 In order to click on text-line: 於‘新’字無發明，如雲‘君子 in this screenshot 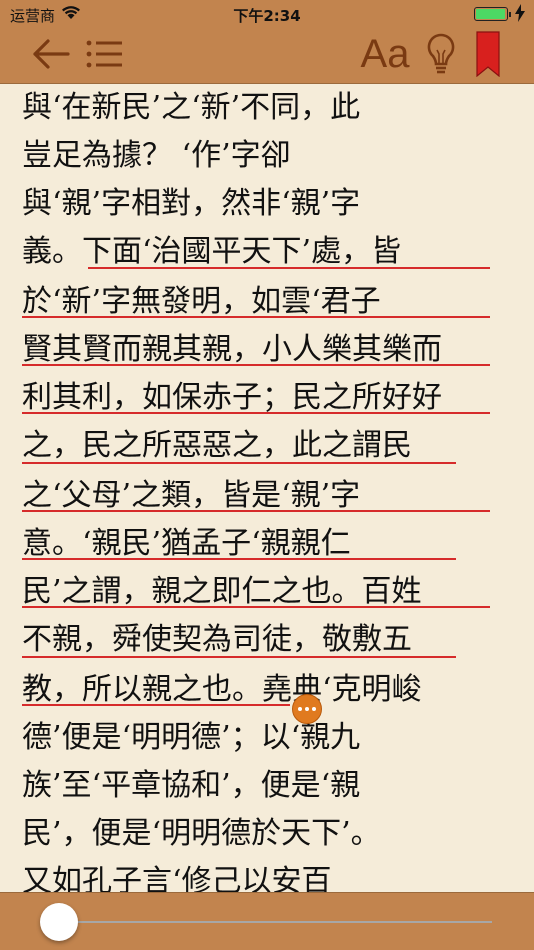, I will do `click(201, 301)`.